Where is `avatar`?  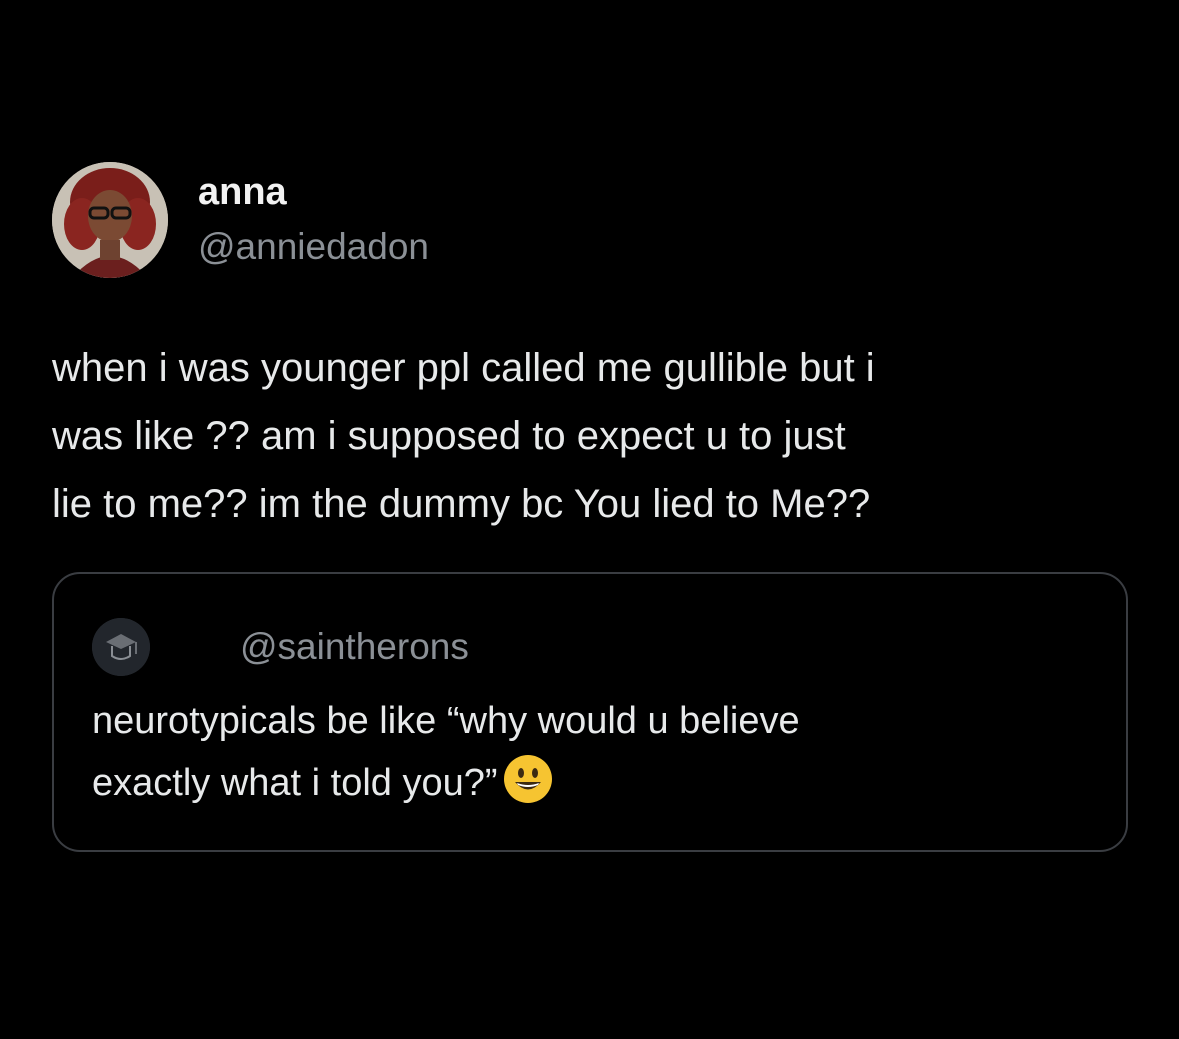
avatar is located at coordinates (110, 220).